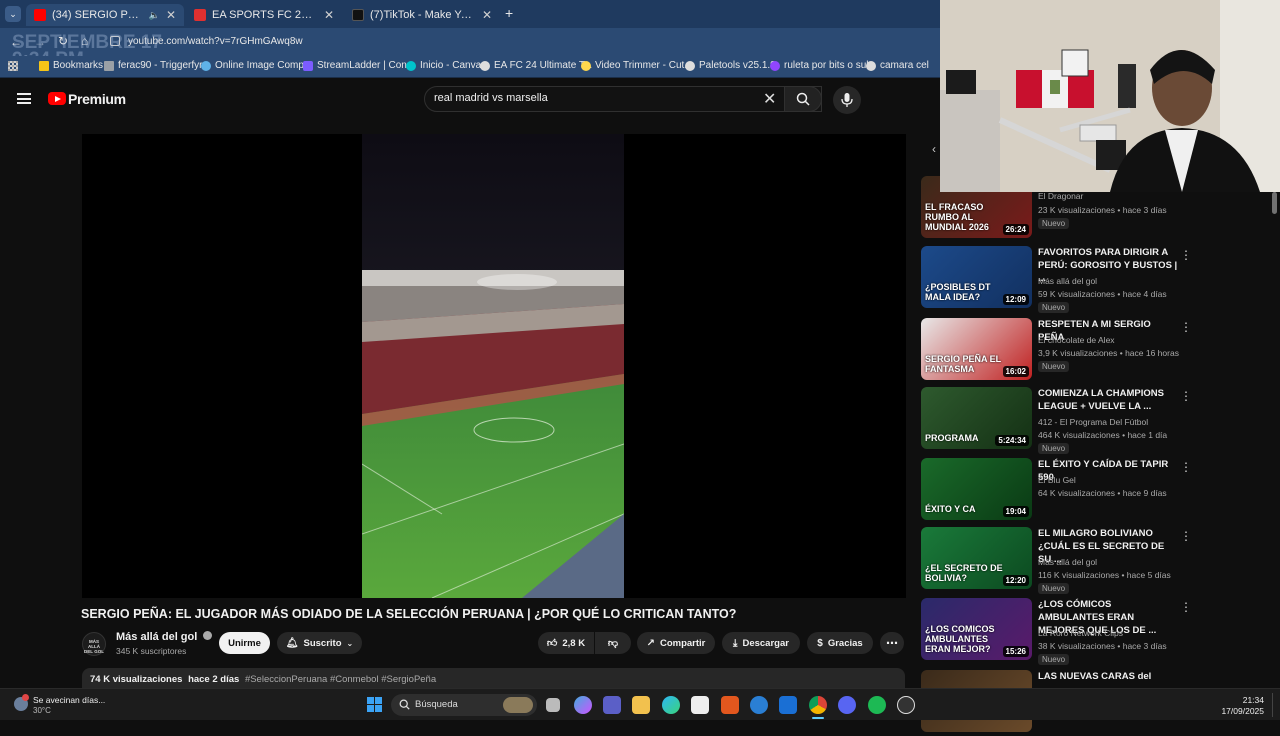  What do you see at coordinates (319, 643) in the screenshot?
I see `subscribed-button: 🔔︎ Suscrito ⌄` at bounding box center [319, 643].